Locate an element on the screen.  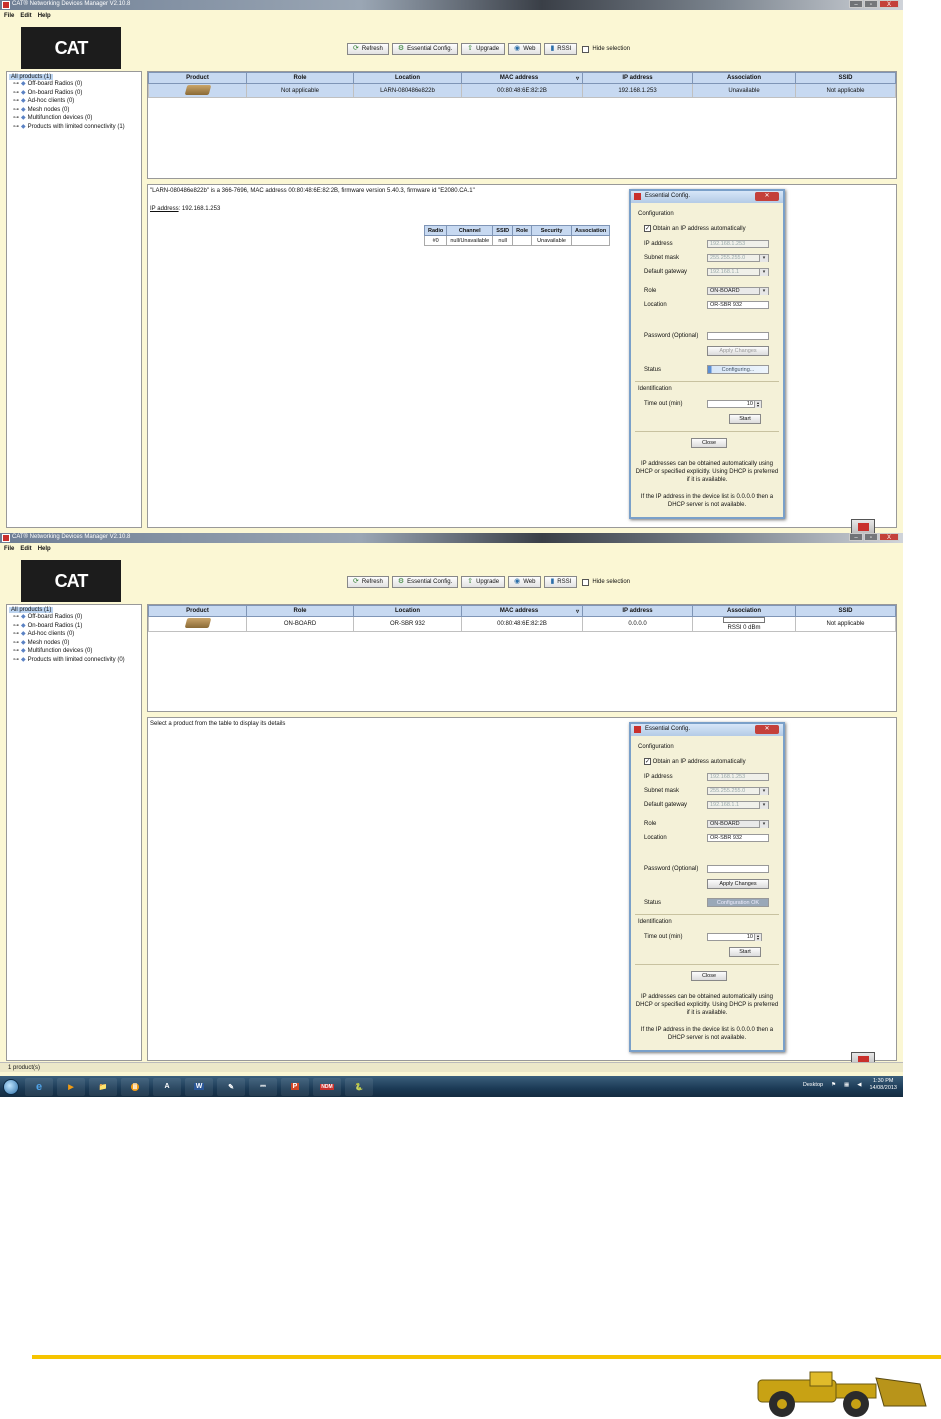
table-row: #0 null/Unavailable null Unavailable is located at coordinates (517, 240).